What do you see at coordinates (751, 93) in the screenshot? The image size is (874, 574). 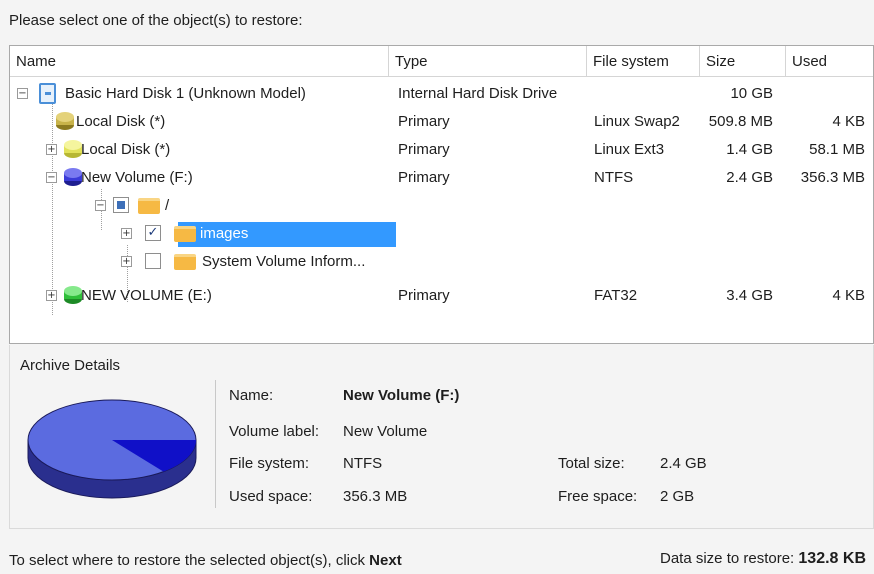 I see `row-size: 10 GB` at bounding box center [751, 93].